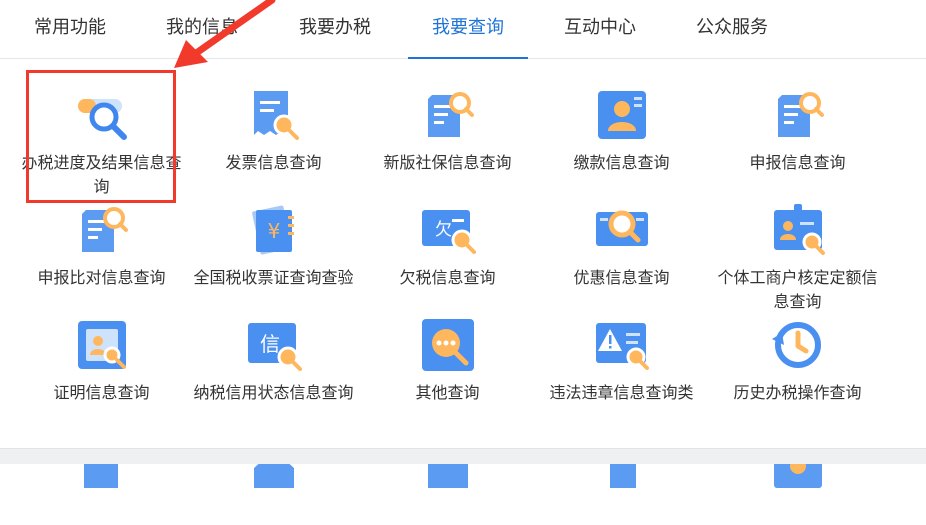 The image size is (926, 525). I want to click on query-item-social-security: 新版社保信息查询, so click(447, 122).